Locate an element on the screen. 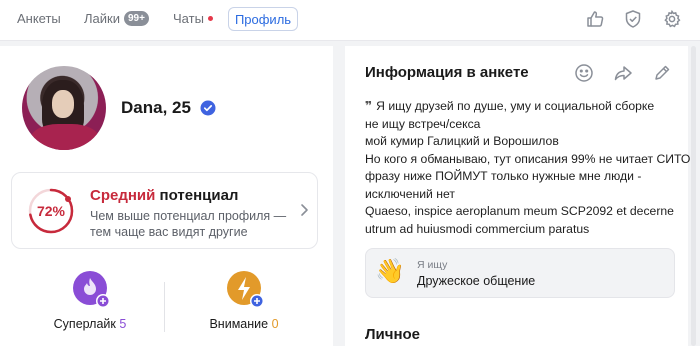 The image size is (700, 346). waving-hand-icon: 👋 is located at coordinates (390, 271).